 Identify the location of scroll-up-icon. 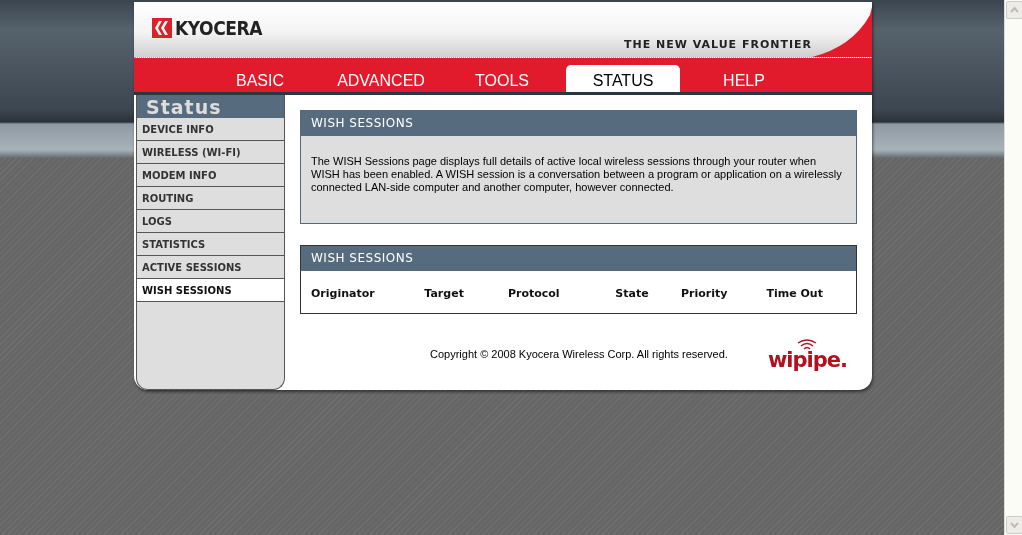
(1014, 10).